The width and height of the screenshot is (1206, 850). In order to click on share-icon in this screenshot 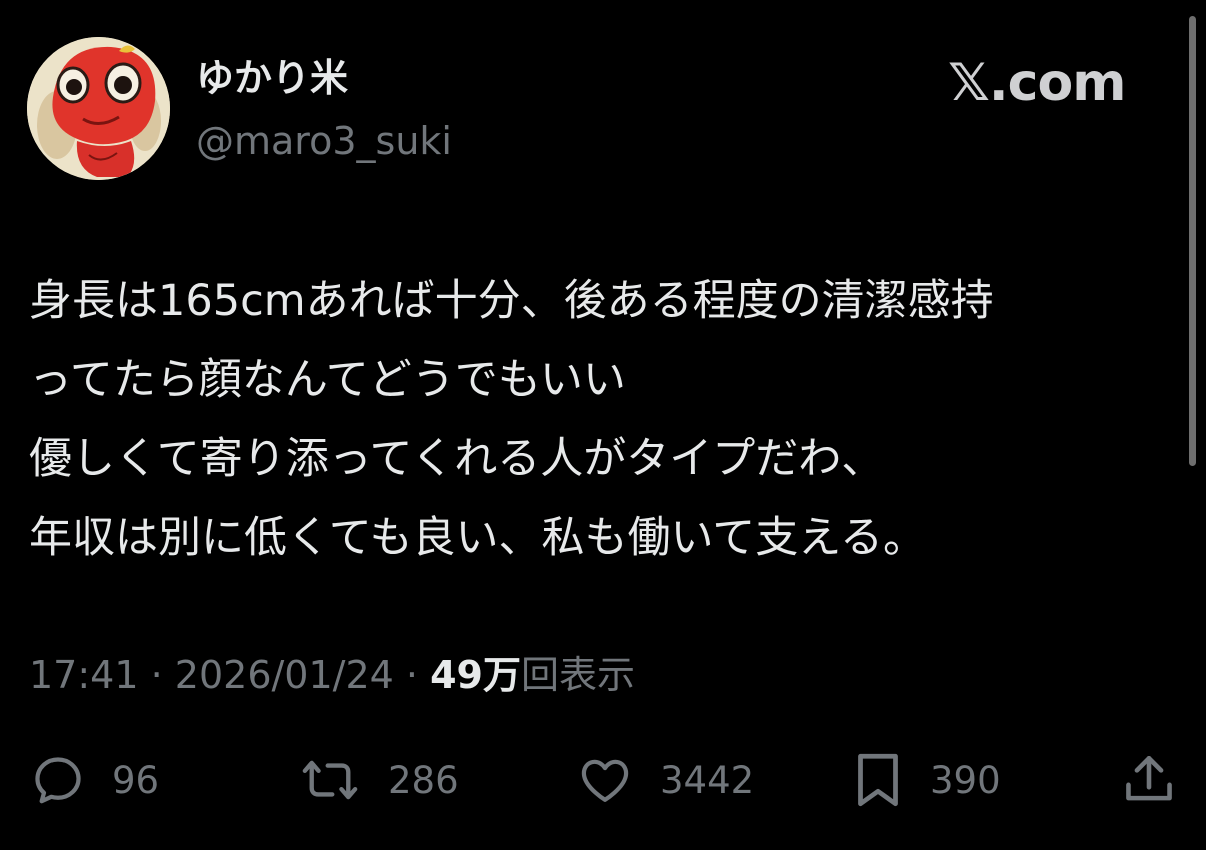, I will do `click(1149, 778)`.